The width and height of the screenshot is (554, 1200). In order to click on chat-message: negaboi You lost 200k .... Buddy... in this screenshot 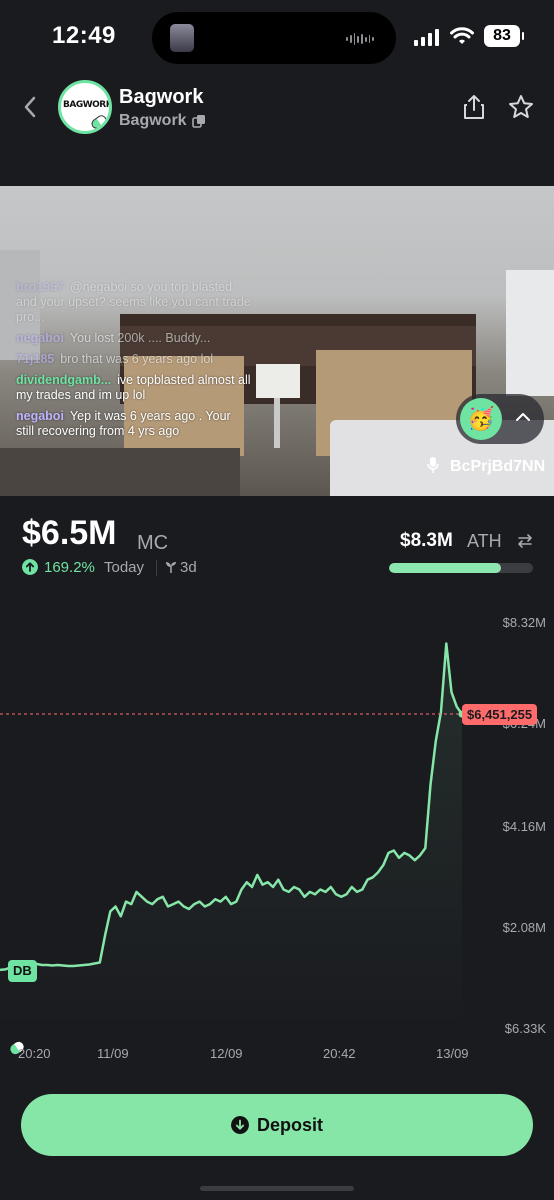, I will do `click(134, 338)`.